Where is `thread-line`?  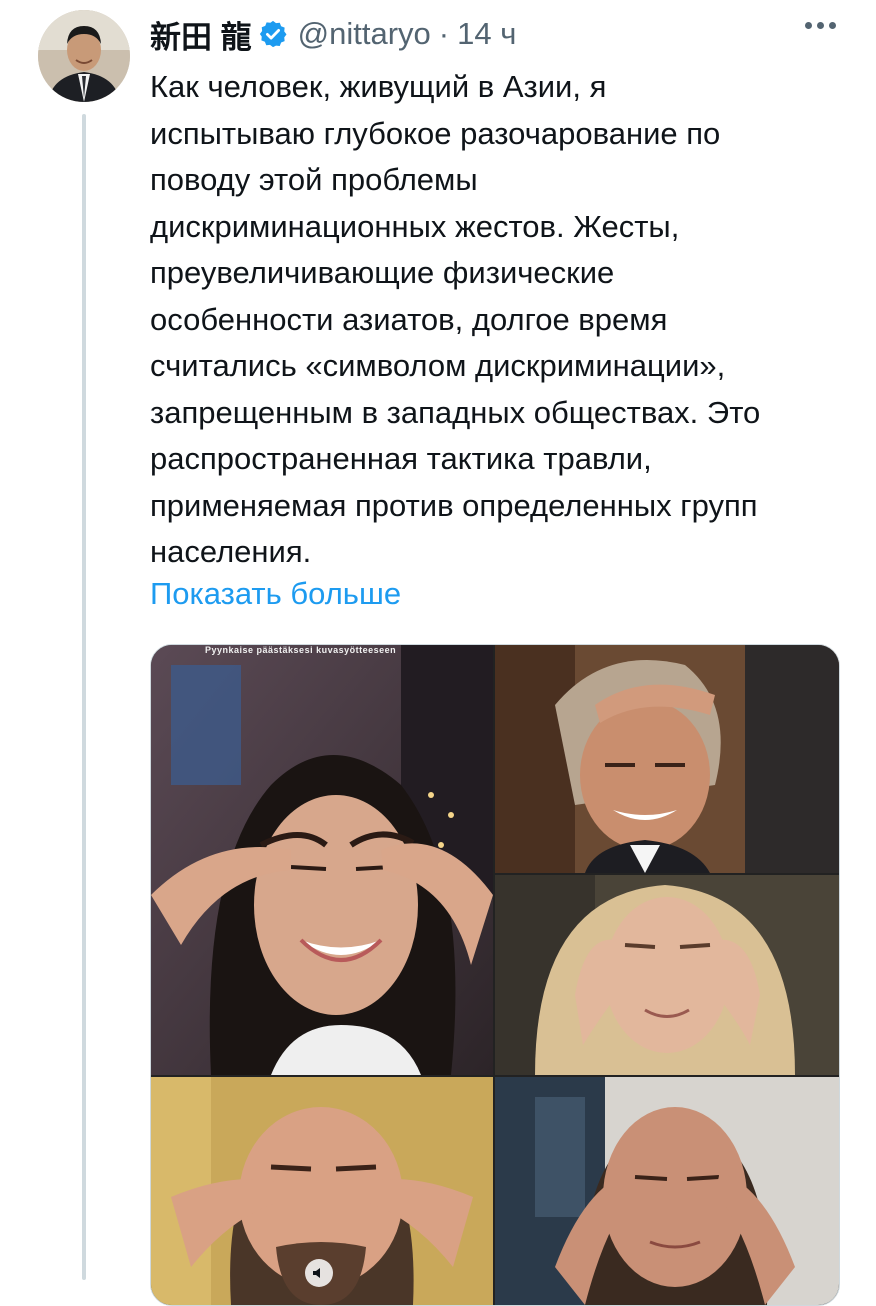
thread-line is located at coordinates (84, 697).